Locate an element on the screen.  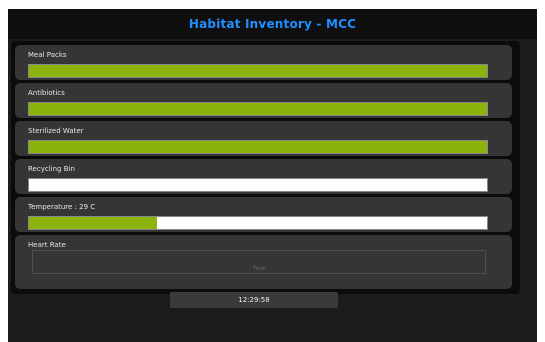
heart-rate-x-axis-label: Time is located at coordinates (259, 269).